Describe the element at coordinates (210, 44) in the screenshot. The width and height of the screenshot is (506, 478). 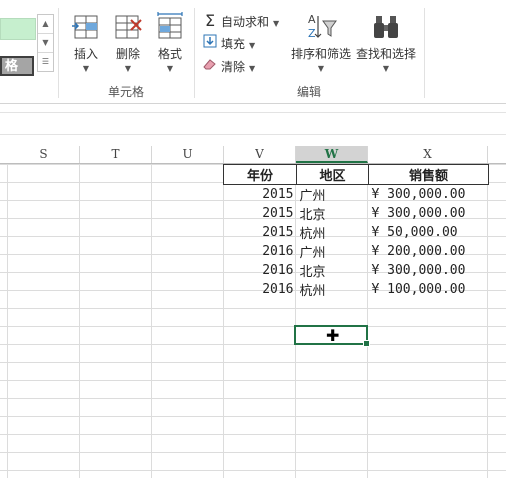
I see `fill-down-icon` at that location.